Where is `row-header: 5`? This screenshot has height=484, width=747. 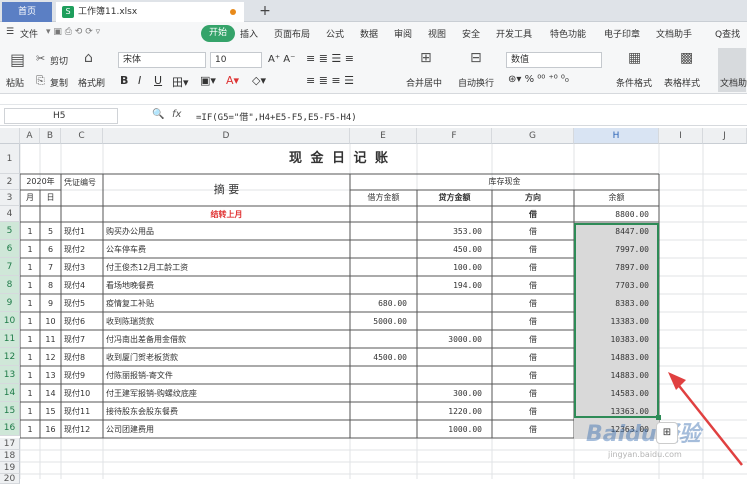 row-header: 5 is located at coordinates (10, 231).